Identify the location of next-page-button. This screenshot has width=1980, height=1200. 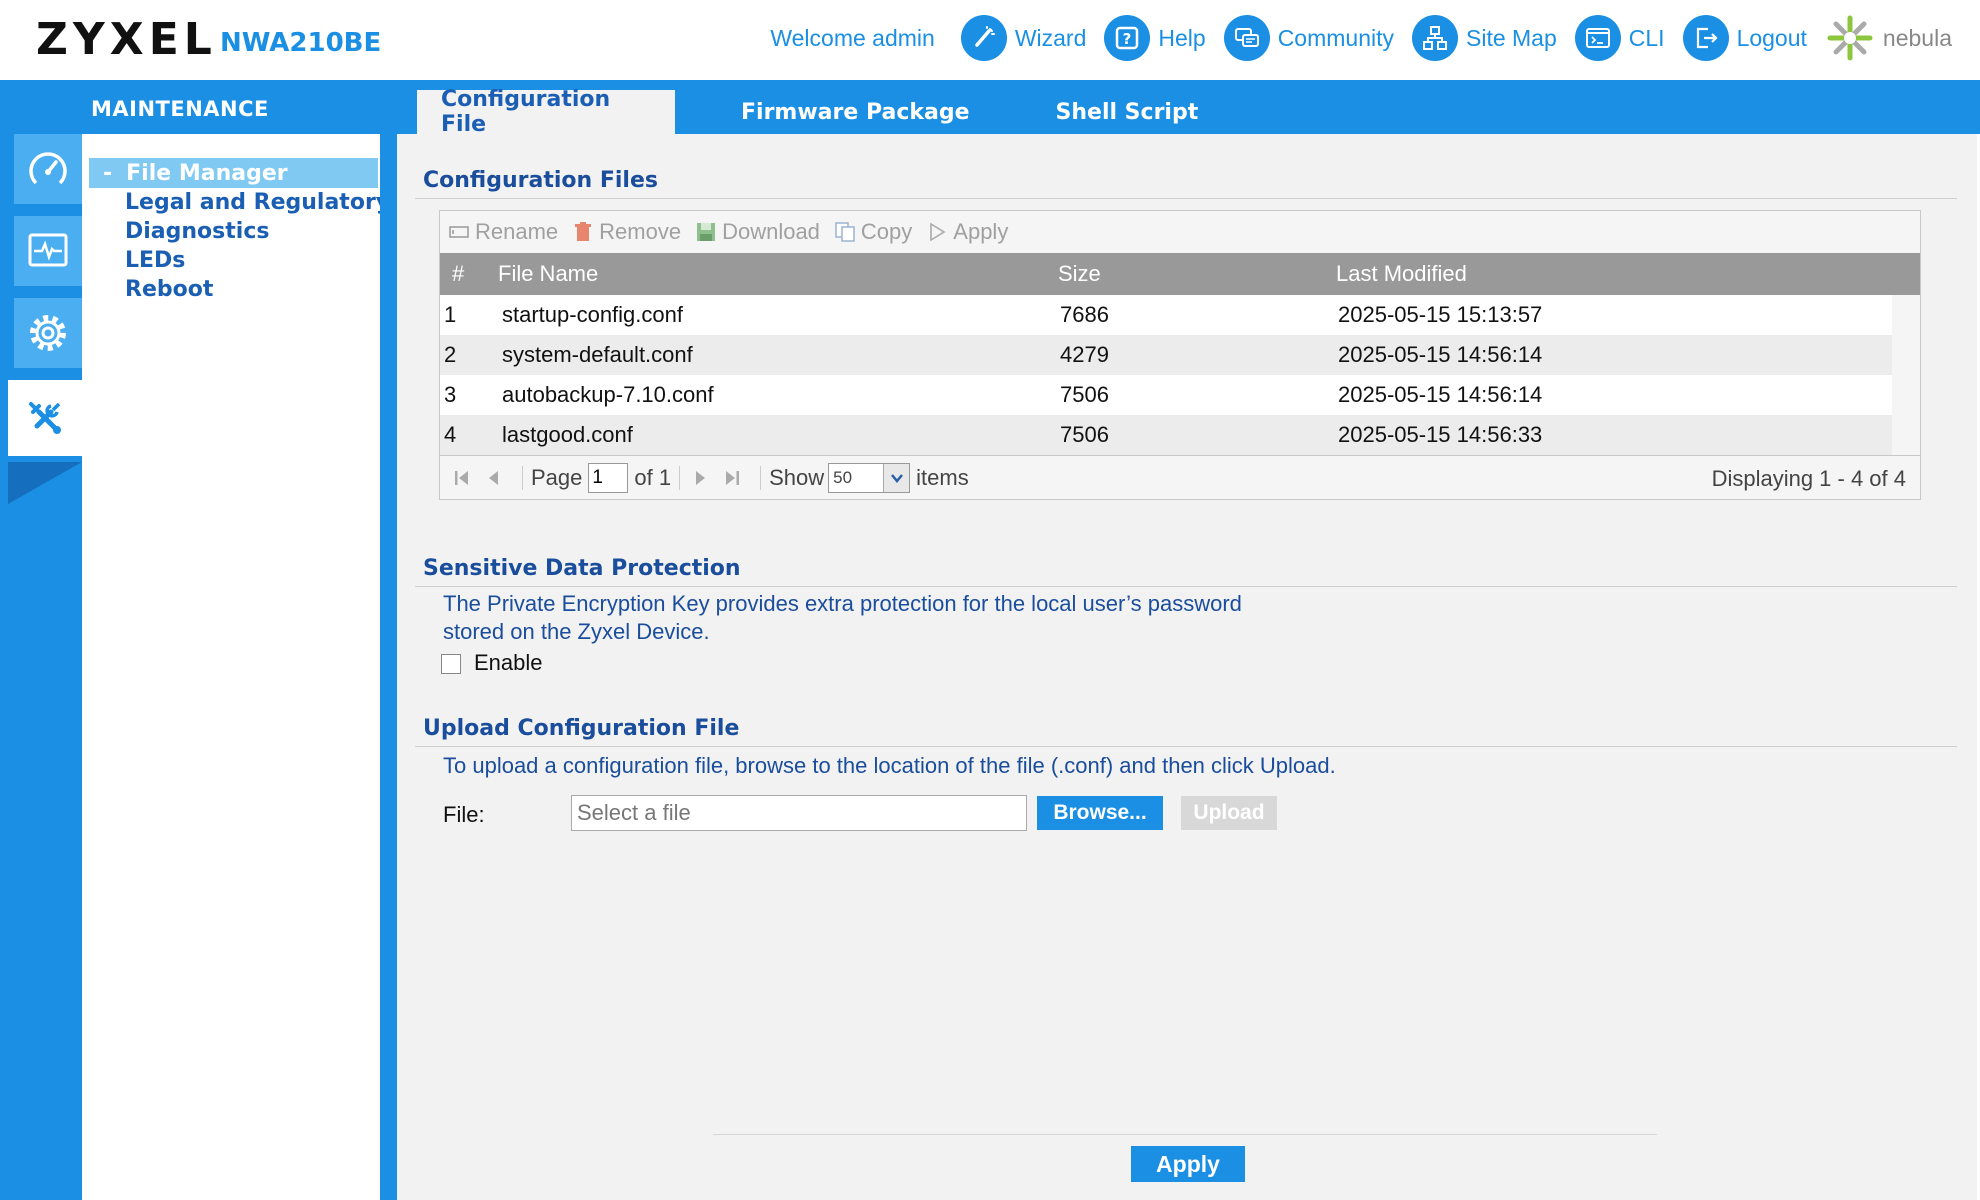
(700, 478).